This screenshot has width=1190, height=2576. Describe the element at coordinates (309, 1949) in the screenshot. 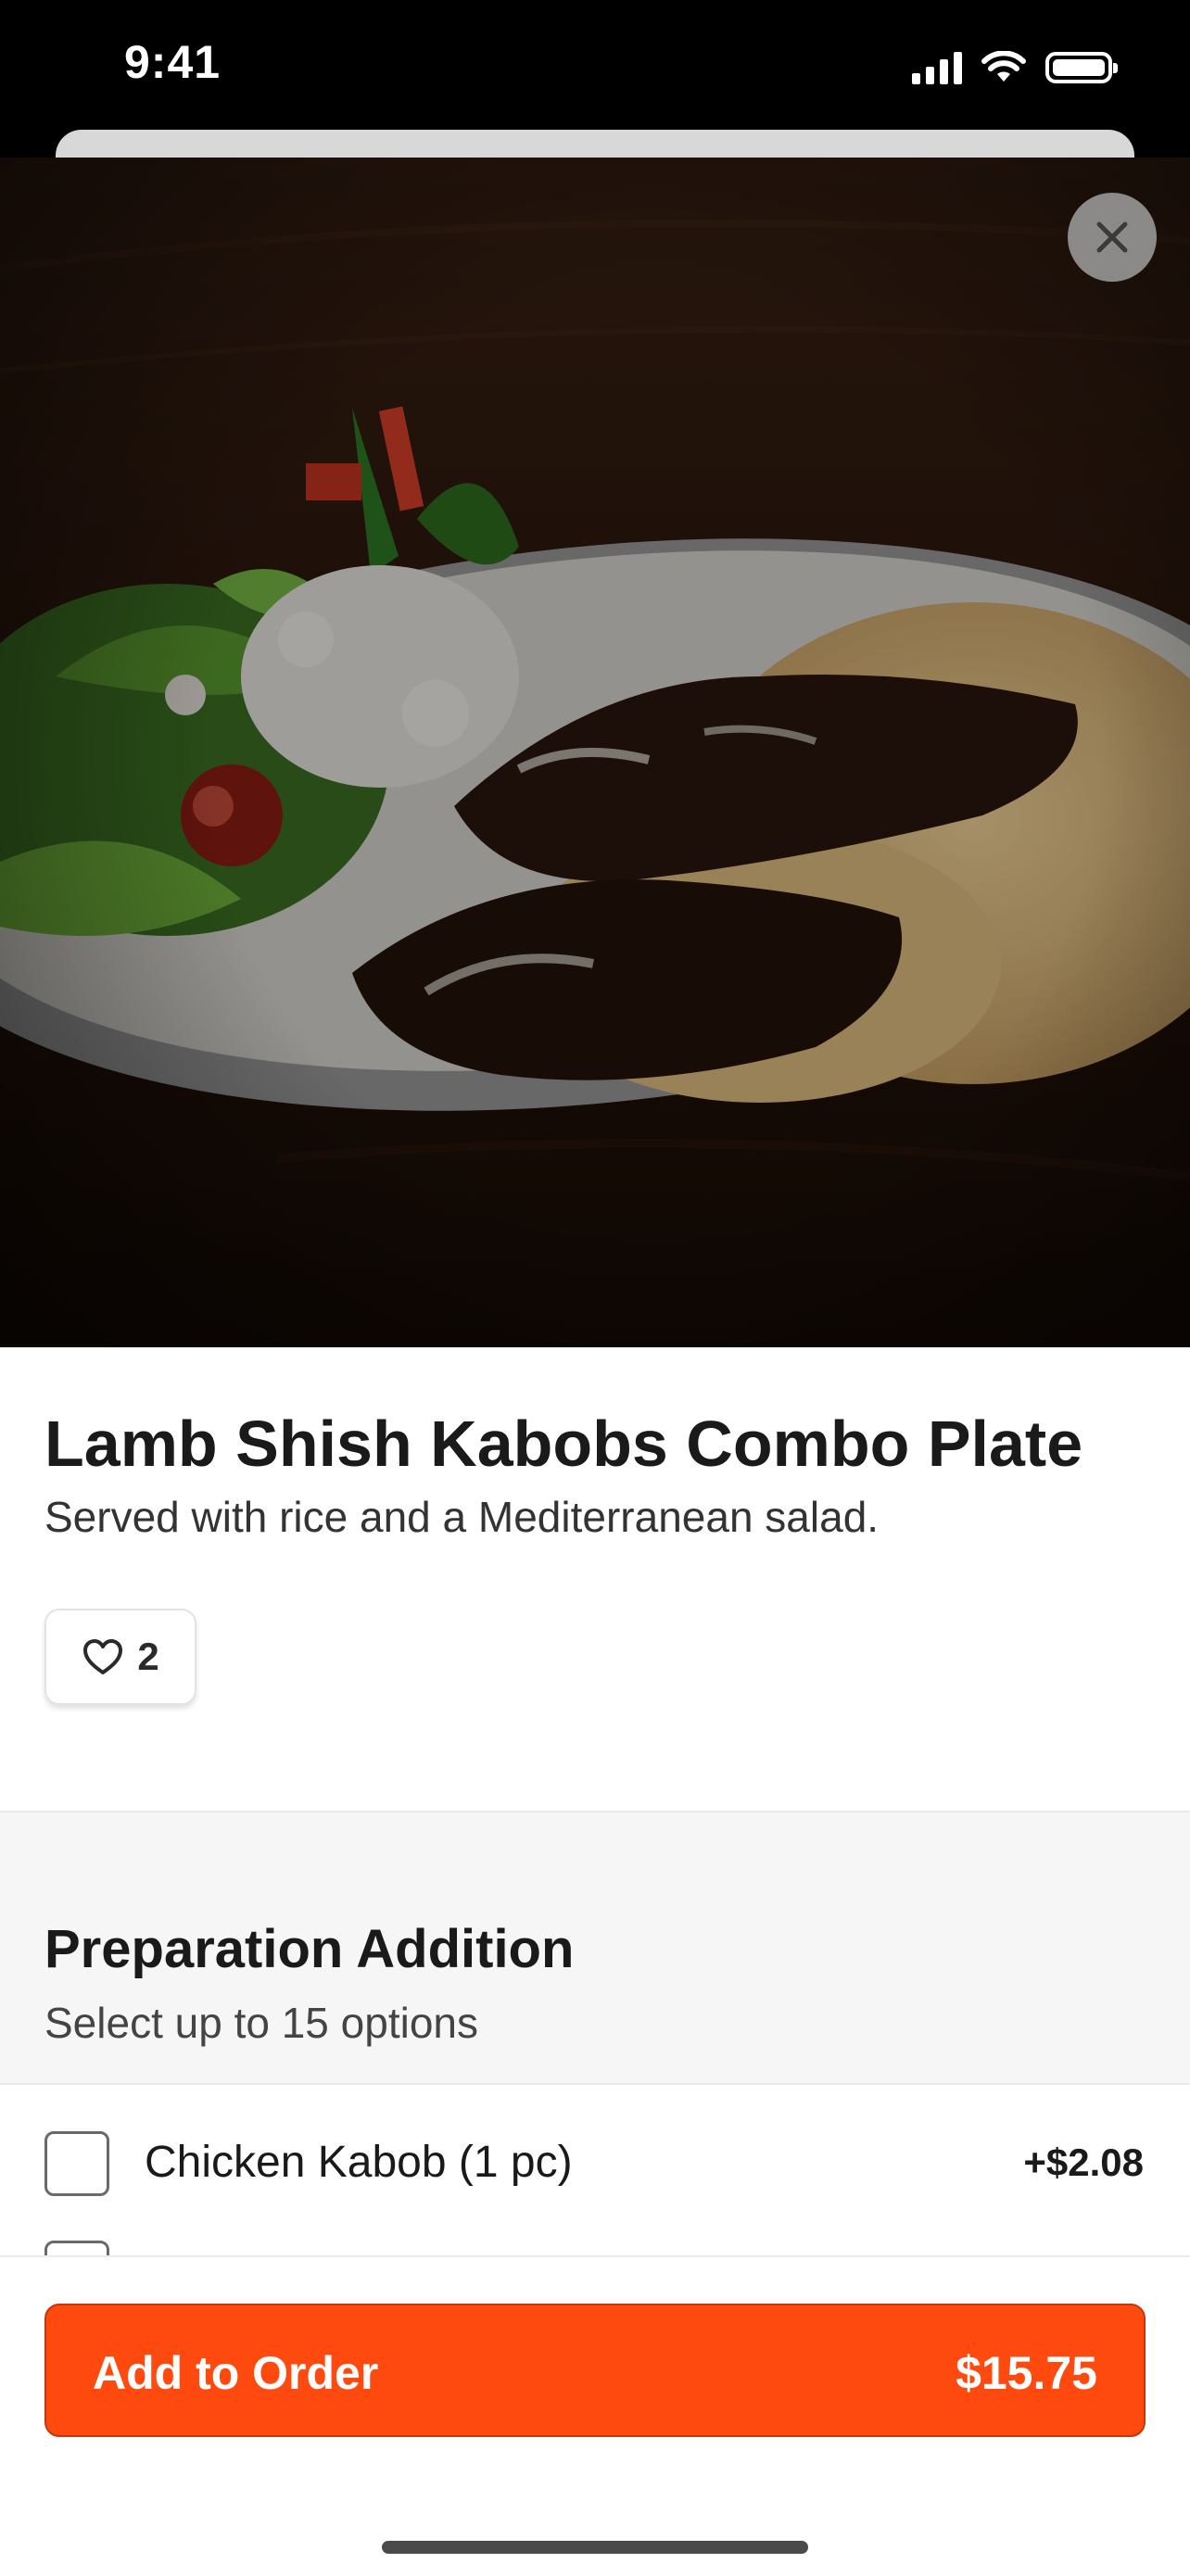

I see `section-title: Preparation Addition` at that location.